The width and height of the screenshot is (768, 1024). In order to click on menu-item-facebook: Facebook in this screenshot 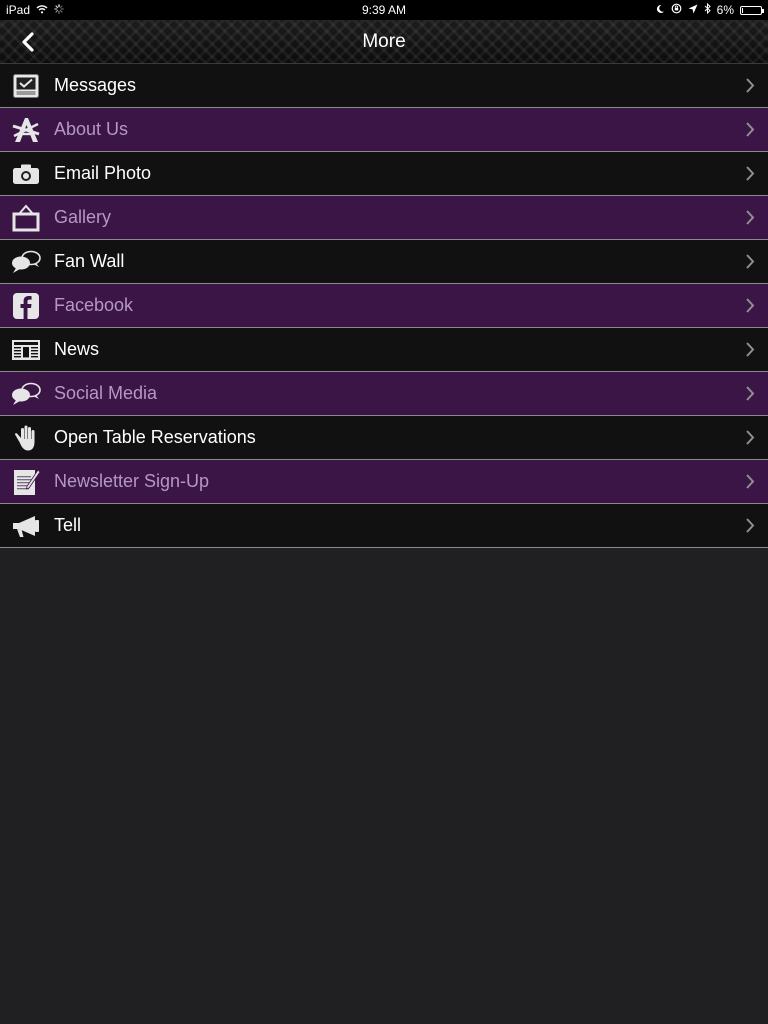, I will do `click(384, 306)`.